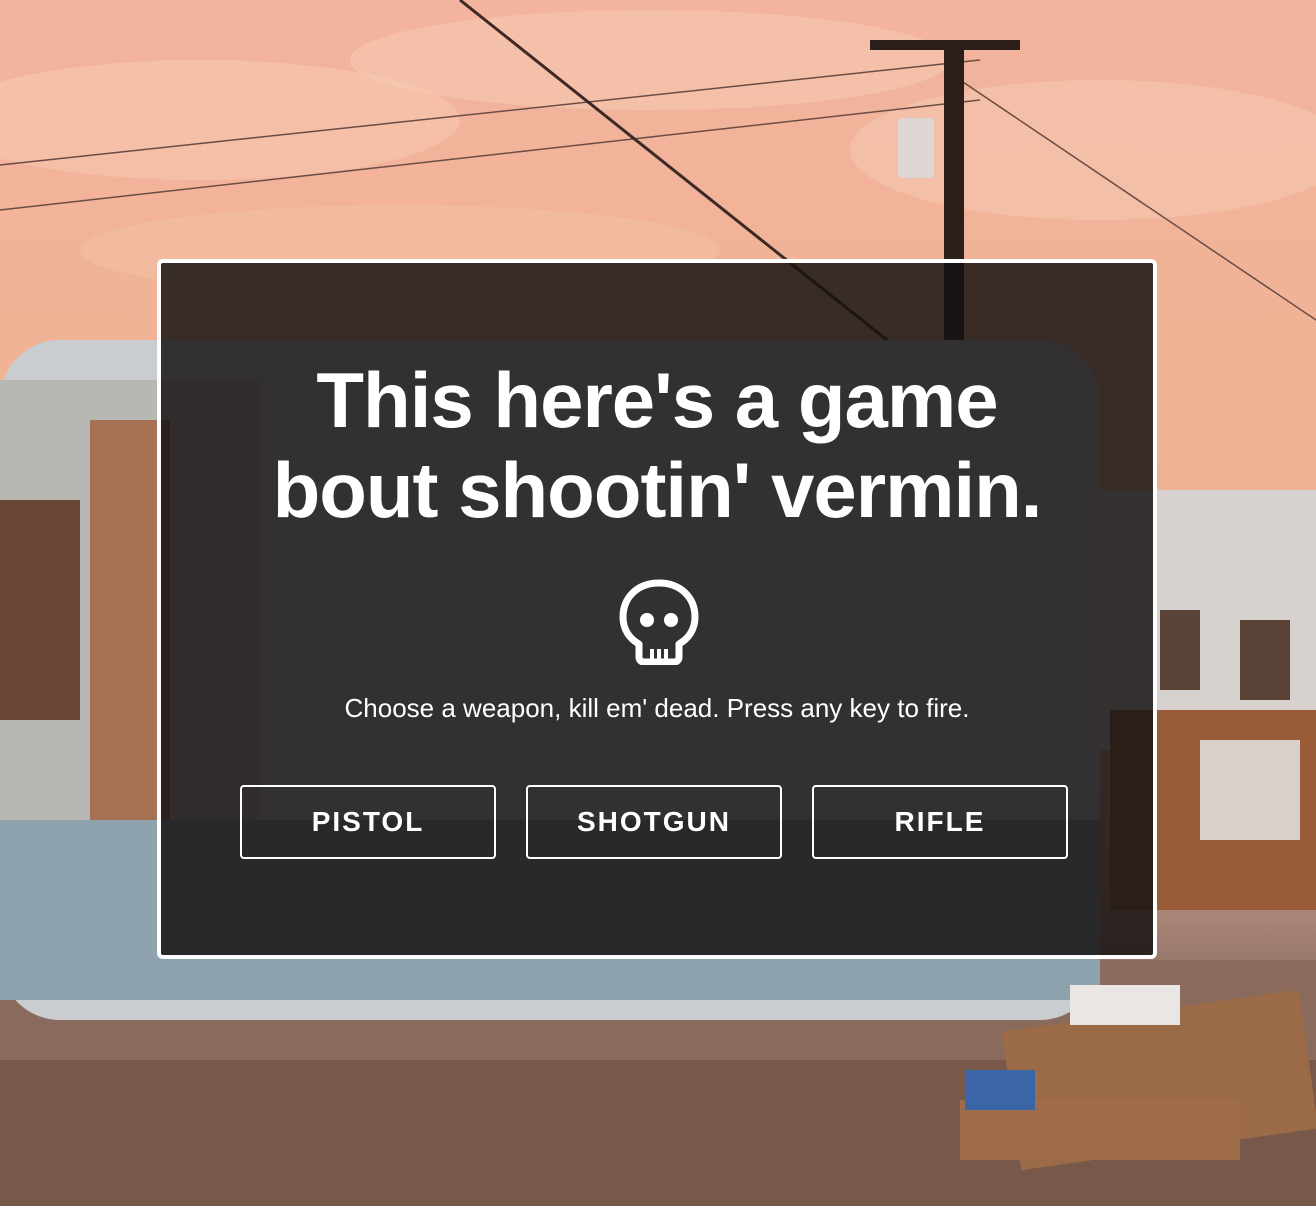  What do you see at coordinates (657, 445) in the screenshot?
I see `game-title: This here's a game bout shootin' vermin.` at bounding box center [657, 445].